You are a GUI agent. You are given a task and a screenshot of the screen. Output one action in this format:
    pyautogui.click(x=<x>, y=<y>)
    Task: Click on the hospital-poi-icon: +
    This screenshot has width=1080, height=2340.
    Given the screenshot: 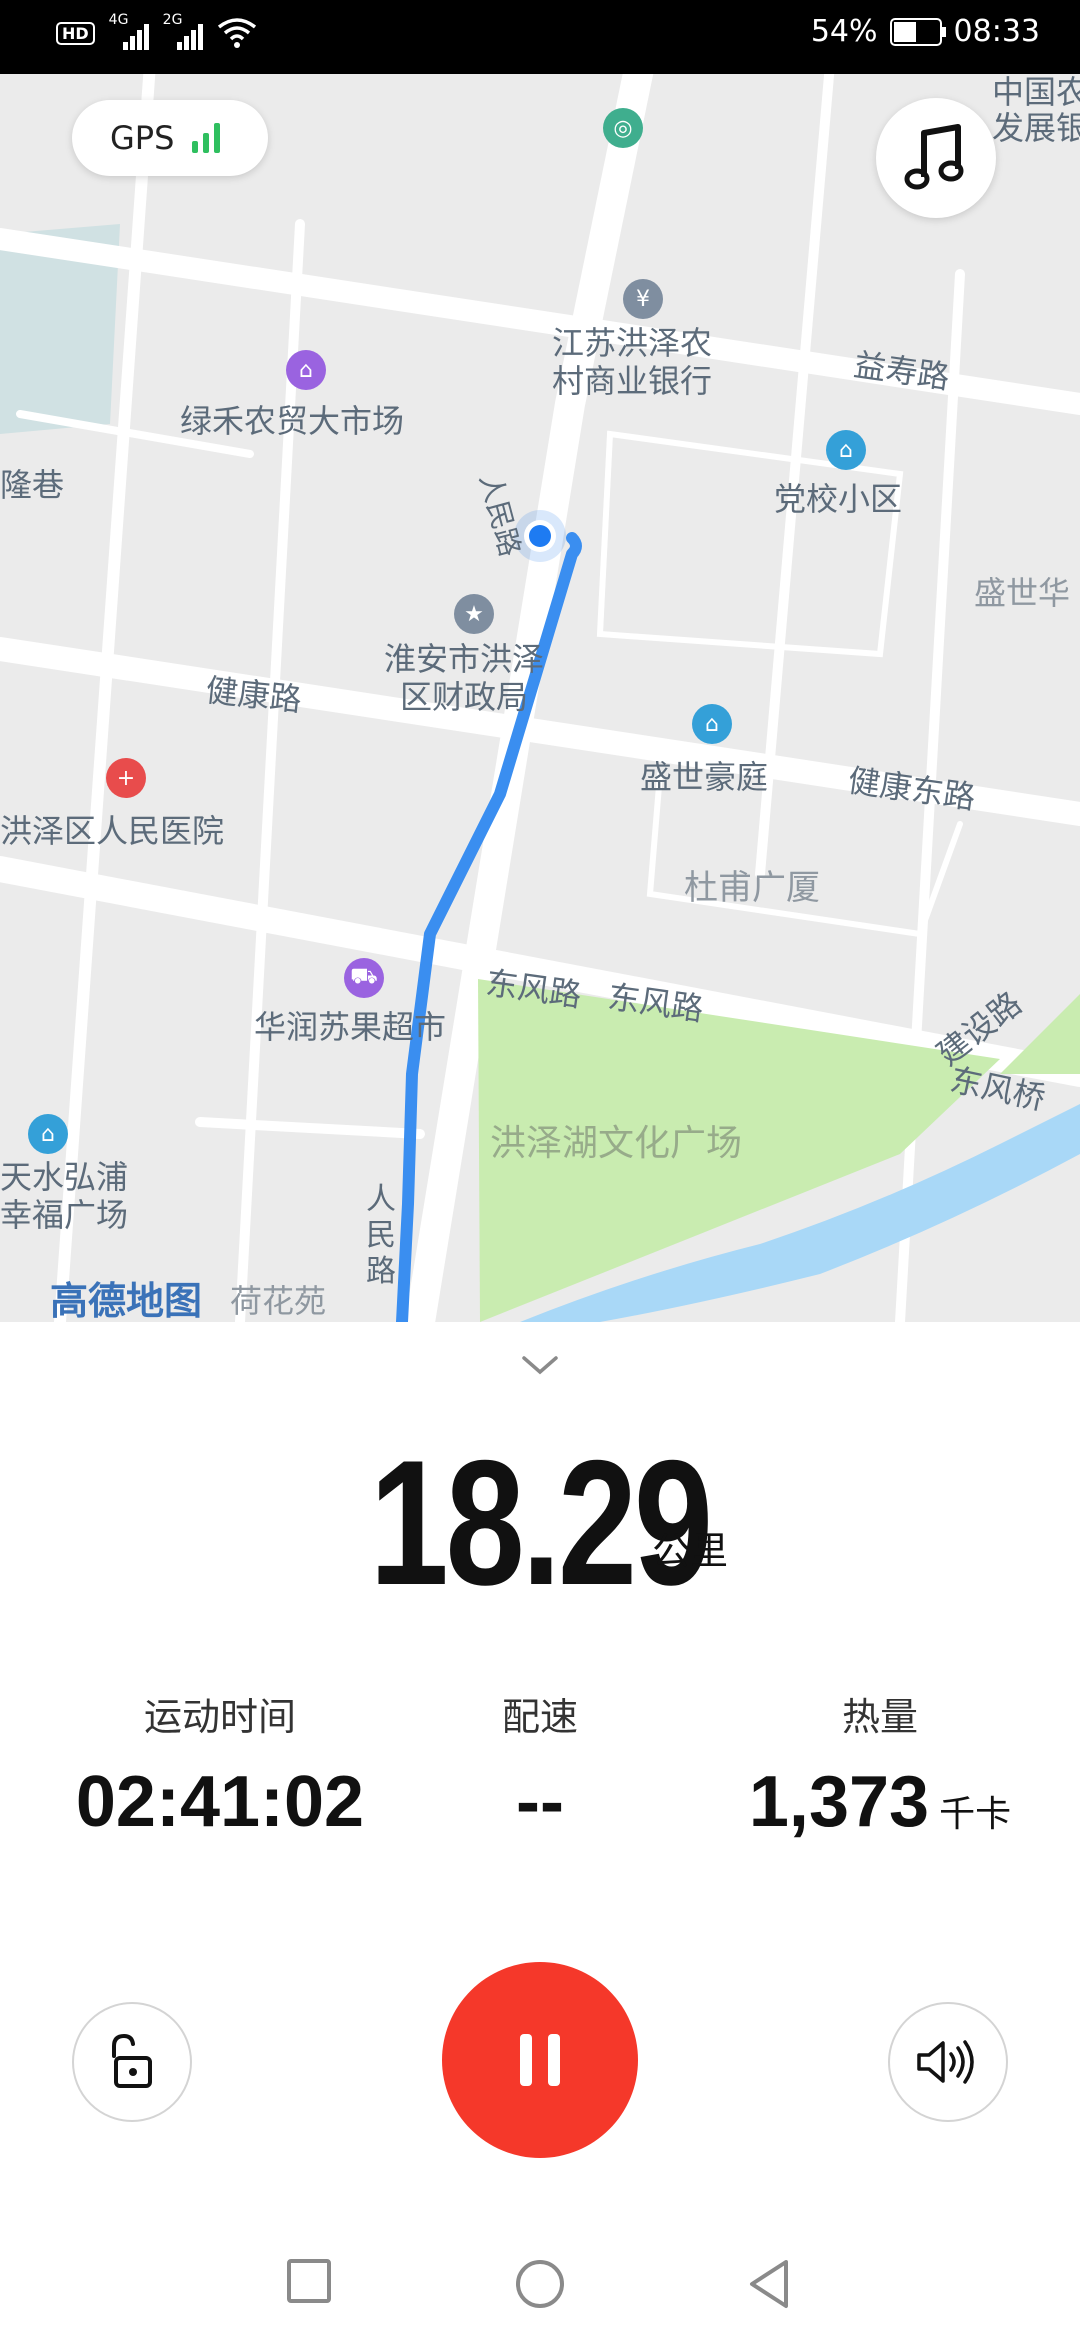 What is the action you would take?
    pyautogui.click(x=126, y=778)
    